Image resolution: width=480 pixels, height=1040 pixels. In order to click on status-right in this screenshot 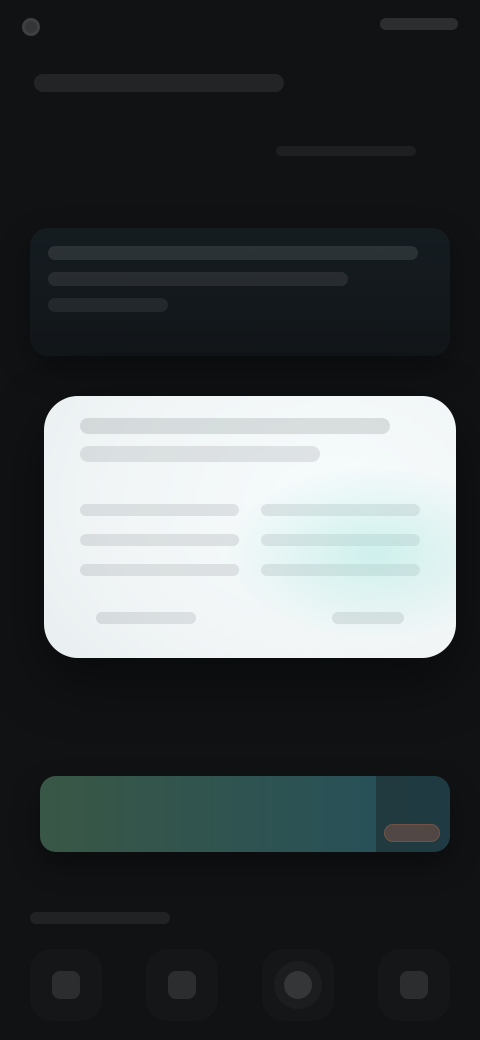, I will do `click(419, 24)`.